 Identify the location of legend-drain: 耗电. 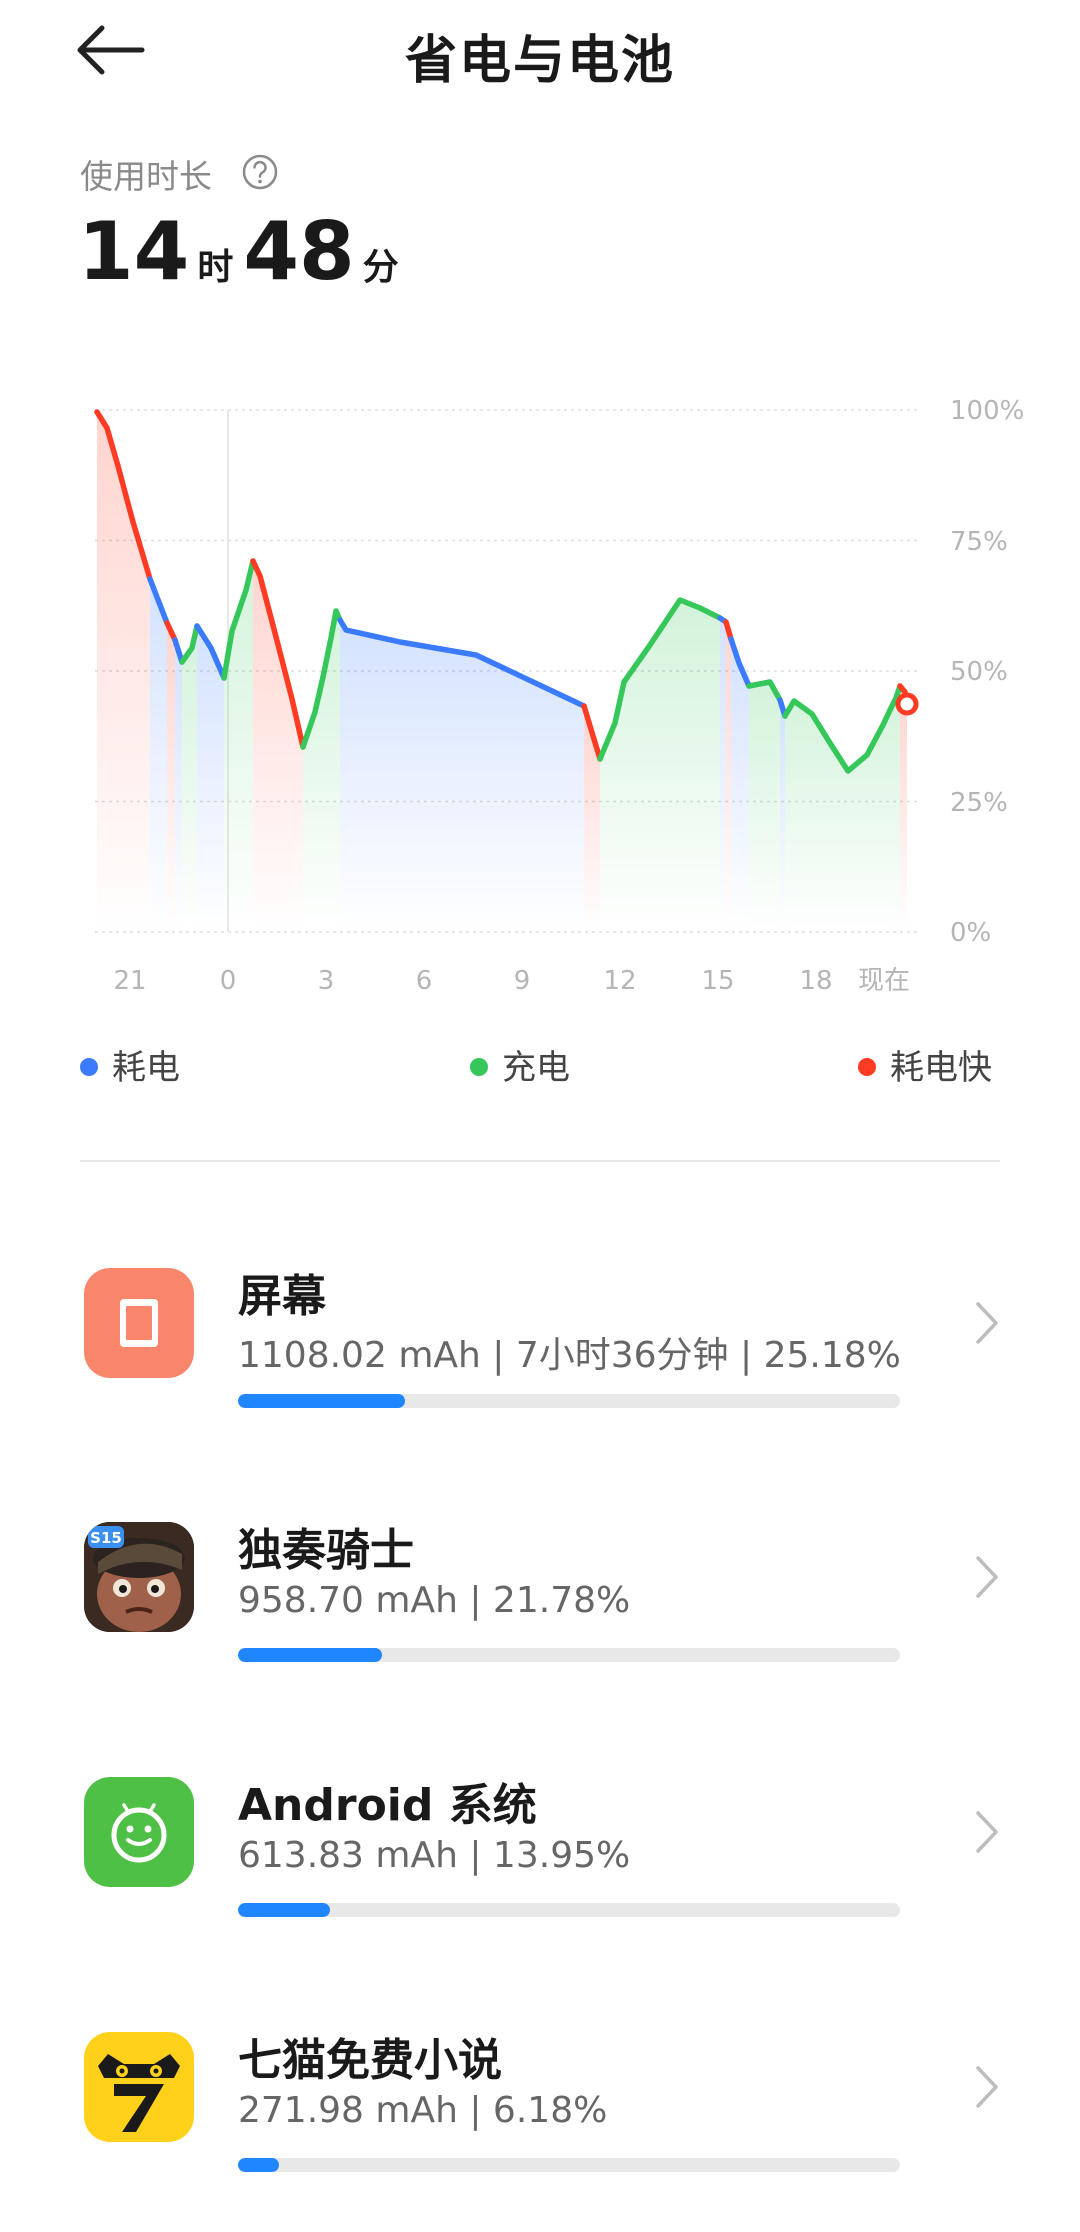
(130, 1064).